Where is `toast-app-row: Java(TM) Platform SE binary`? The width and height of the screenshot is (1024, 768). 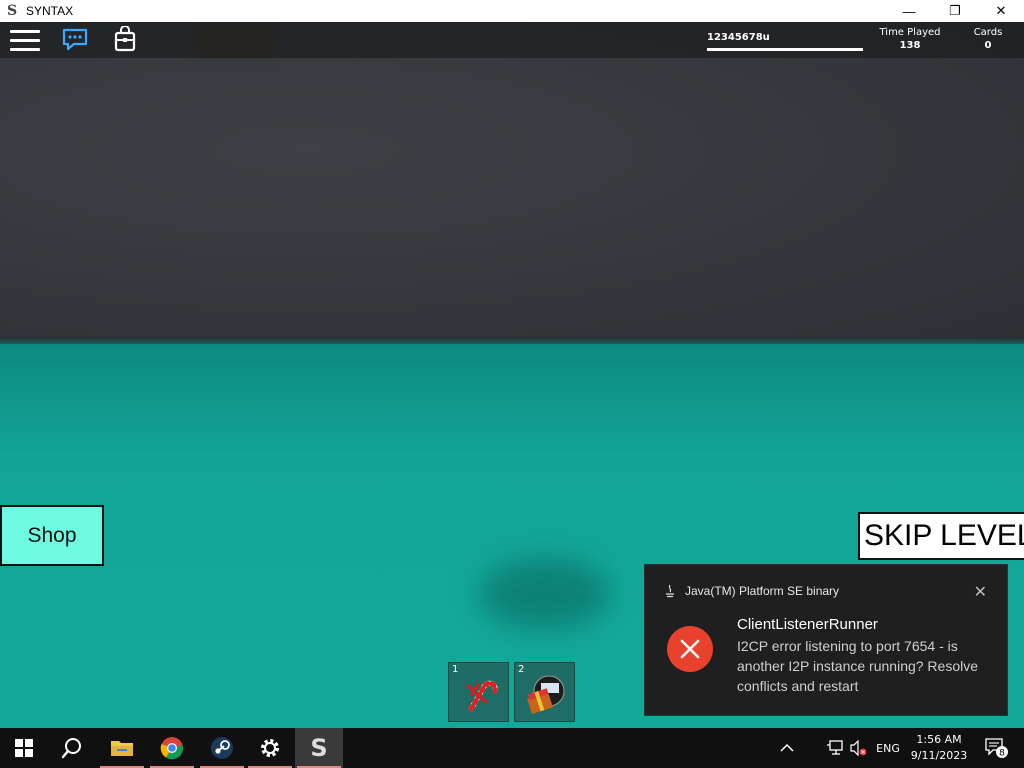
toast-app-row: Java(TM) Platform SE binary is located at coordinates (752, 591).